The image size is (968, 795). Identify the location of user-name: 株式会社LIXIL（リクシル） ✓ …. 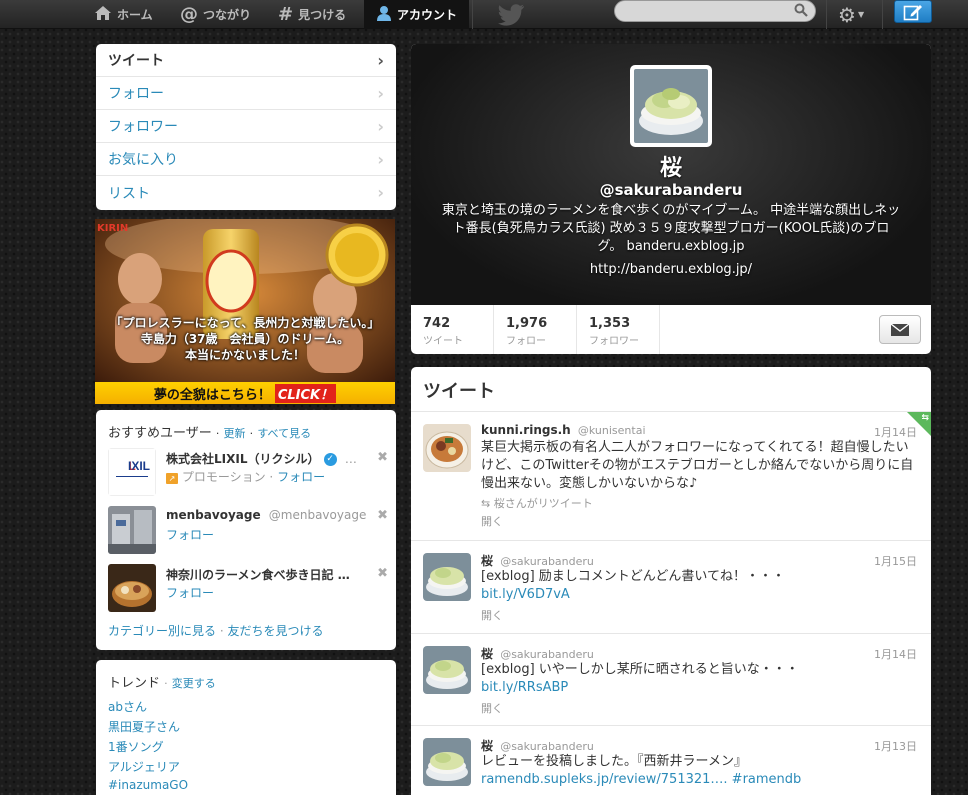
(261, 458).